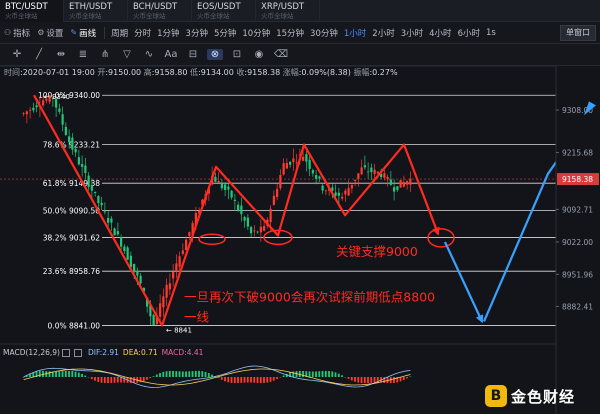 The width and height of the screenshot is (600, 414). I want to click on tab-eos-usdt: EOS/USDT 火币全球站, so click(224, 11).